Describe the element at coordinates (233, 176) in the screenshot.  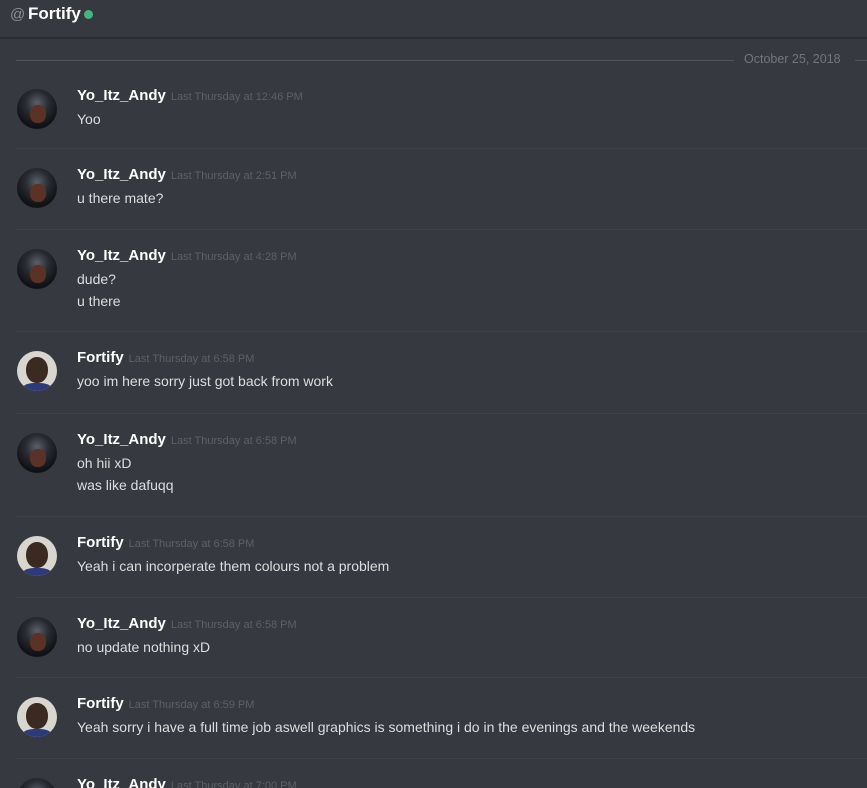
I see `message-timestamp: Last Thursday at 2:51 PM` at that location.